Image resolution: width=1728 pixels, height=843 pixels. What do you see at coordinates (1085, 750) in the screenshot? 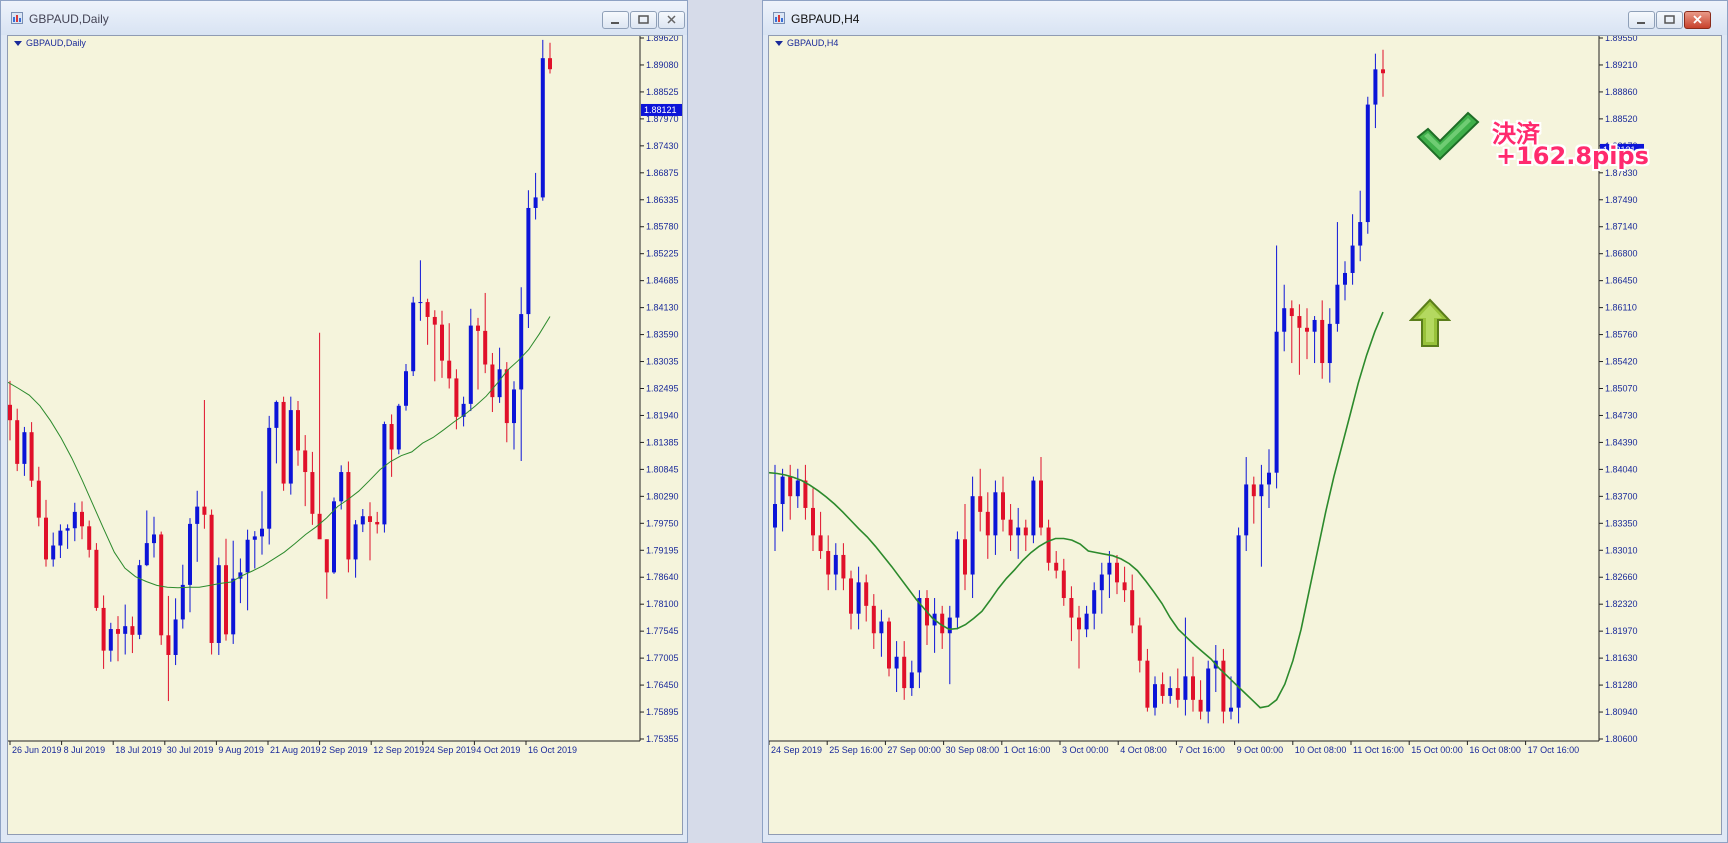
I see `time-tick-label: 3 Oct 00:00` at bounding box center [1085, 750].